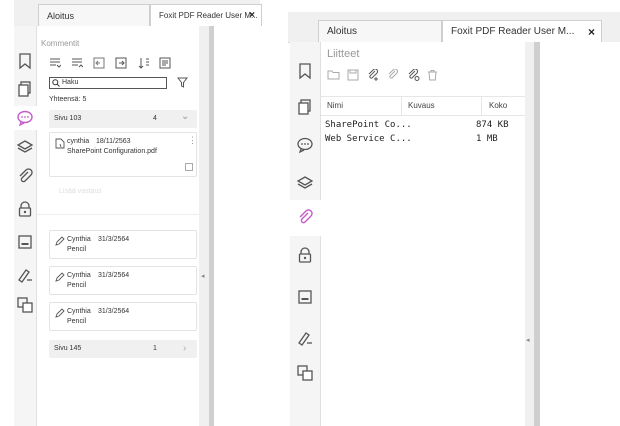 The width and height of the screenshot is (620, 426). Describe the element at coordinates (373, 77) in the screenshot. I see `add-attachment-icon` at that location.